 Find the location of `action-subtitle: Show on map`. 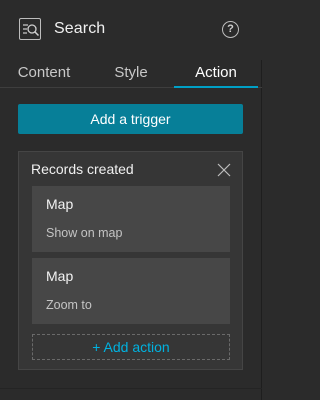

action-subtitle: Show on map is located at coordinates (84, 233).